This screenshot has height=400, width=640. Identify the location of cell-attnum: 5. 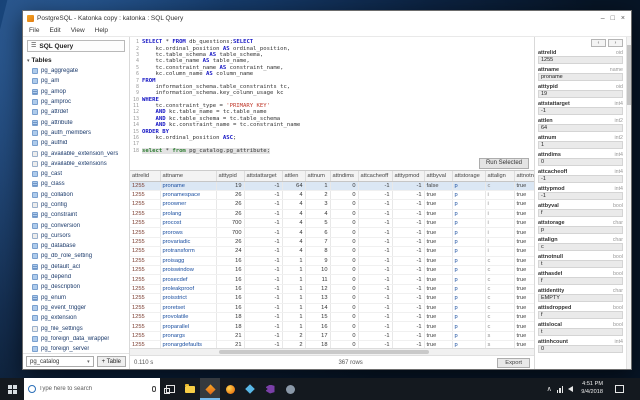
(318, 223).